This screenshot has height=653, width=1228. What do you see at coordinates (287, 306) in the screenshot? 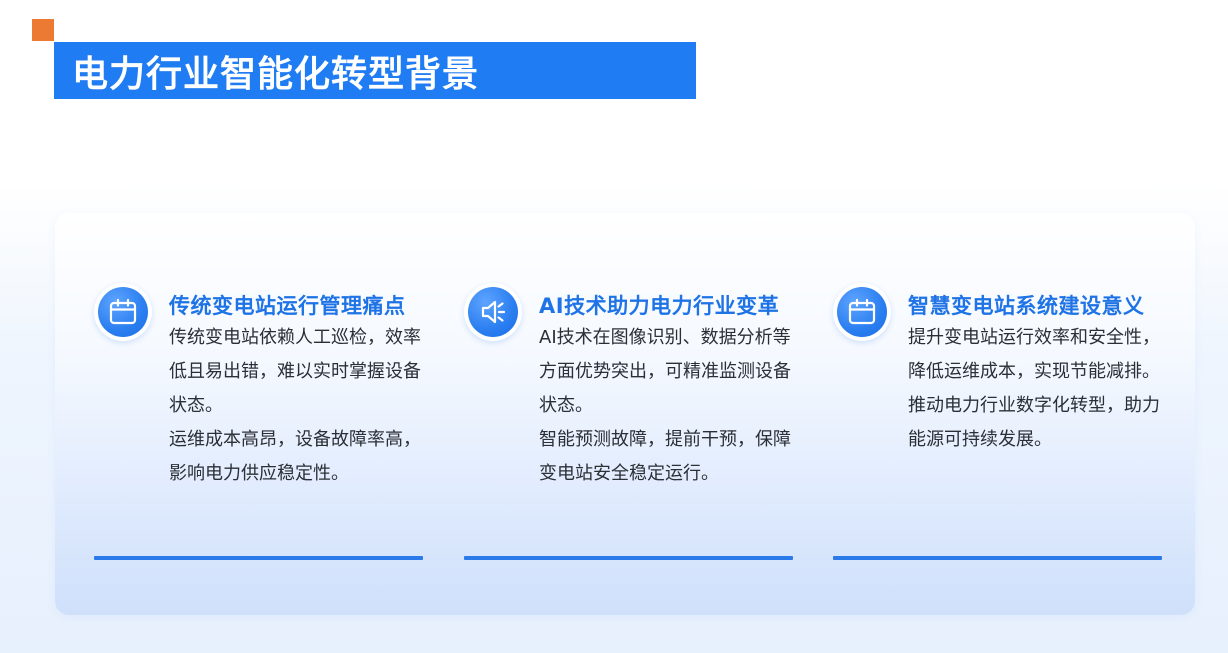
I see `card-title: 传统变电站运行管理痛点` at bounding box center [287, 306].